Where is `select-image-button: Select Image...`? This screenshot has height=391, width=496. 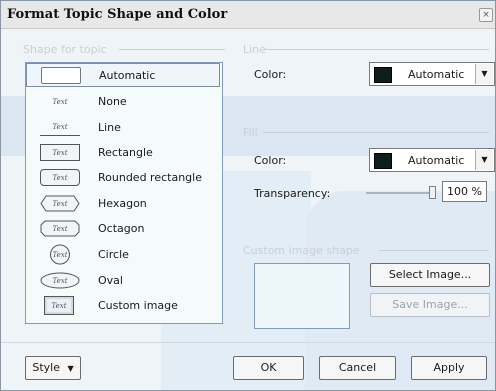
select-image-button: Select Image... is located at coordinates (430, 275).